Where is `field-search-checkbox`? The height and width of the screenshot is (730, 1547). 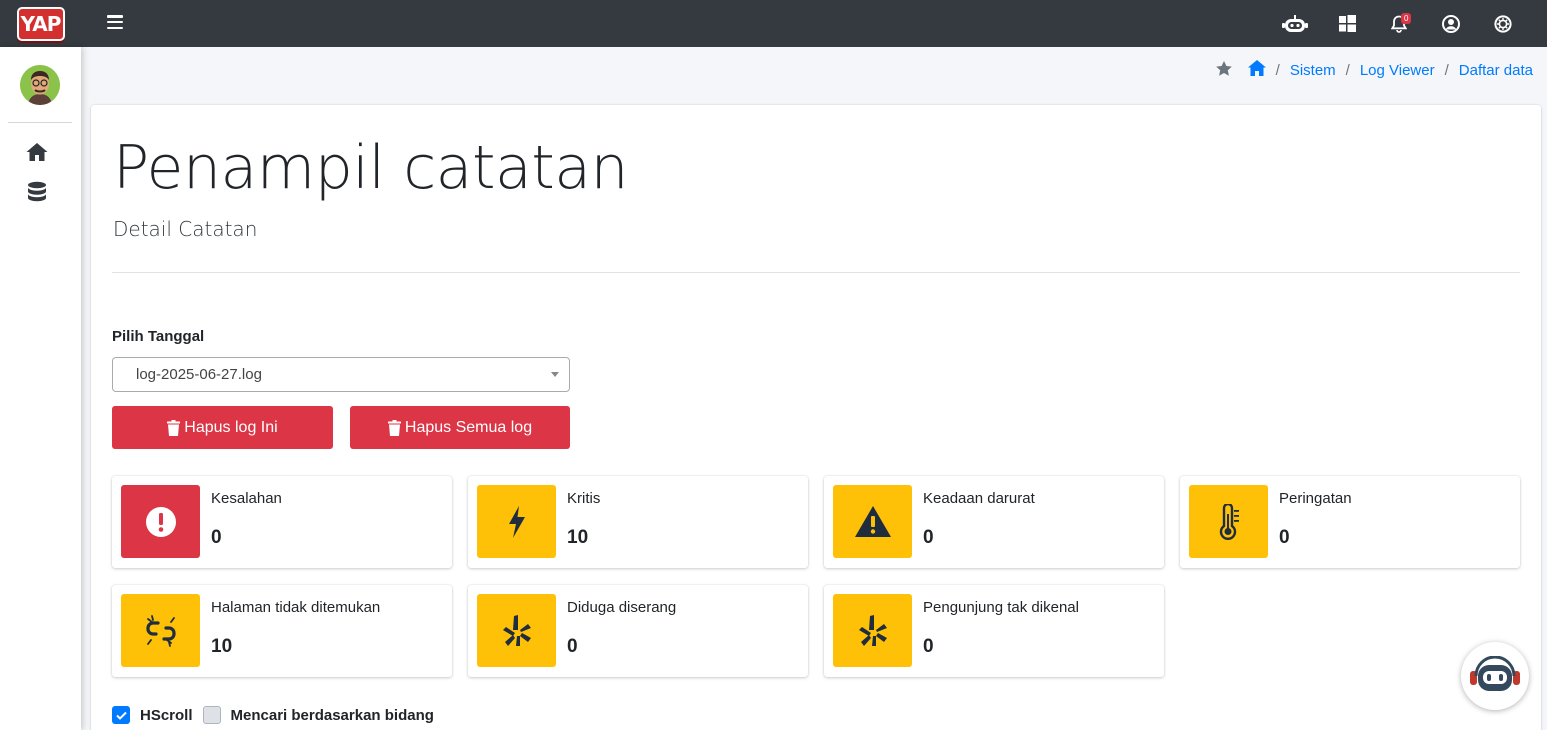
field-search-checkbox is located at coordinates (211, 715).